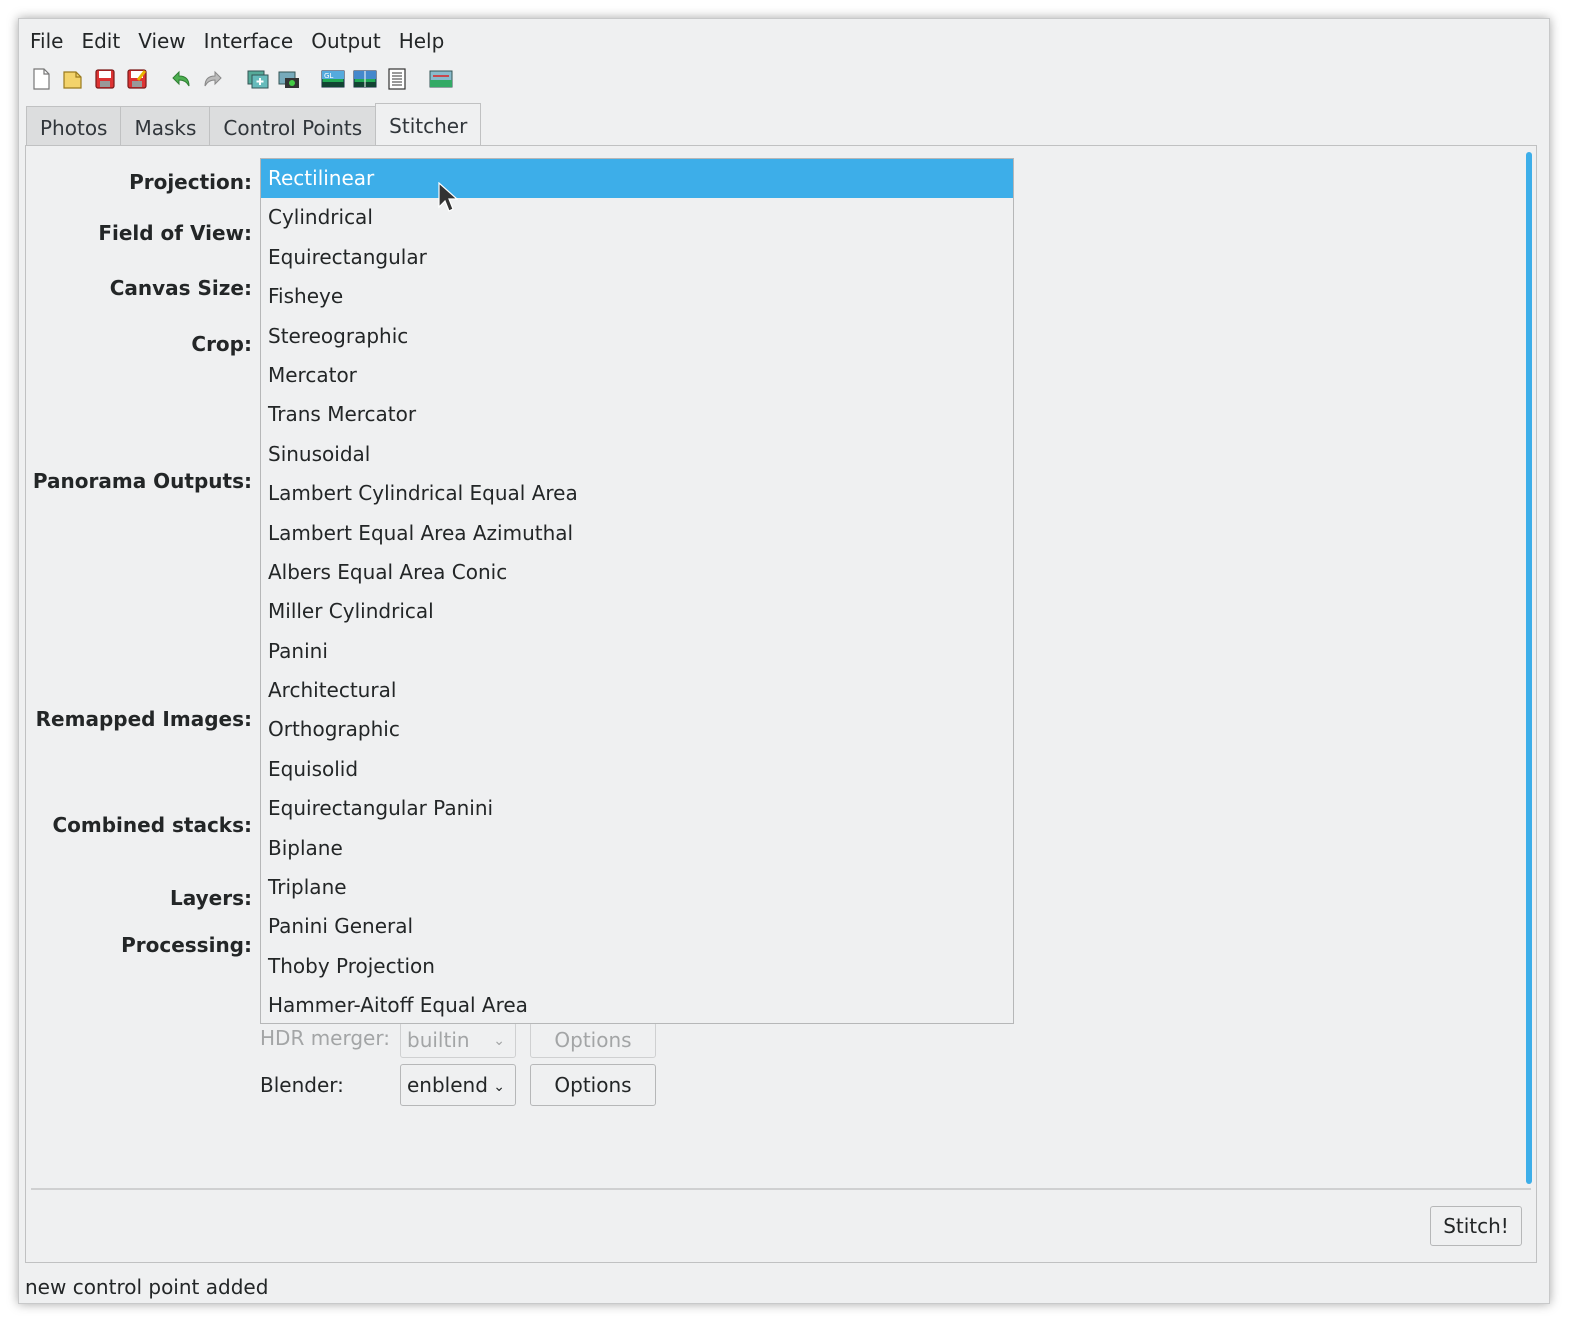 This screenshot has height=1342, width=1592. I want to click on fast-preview-gl-icon: GL, so click(333, 79).